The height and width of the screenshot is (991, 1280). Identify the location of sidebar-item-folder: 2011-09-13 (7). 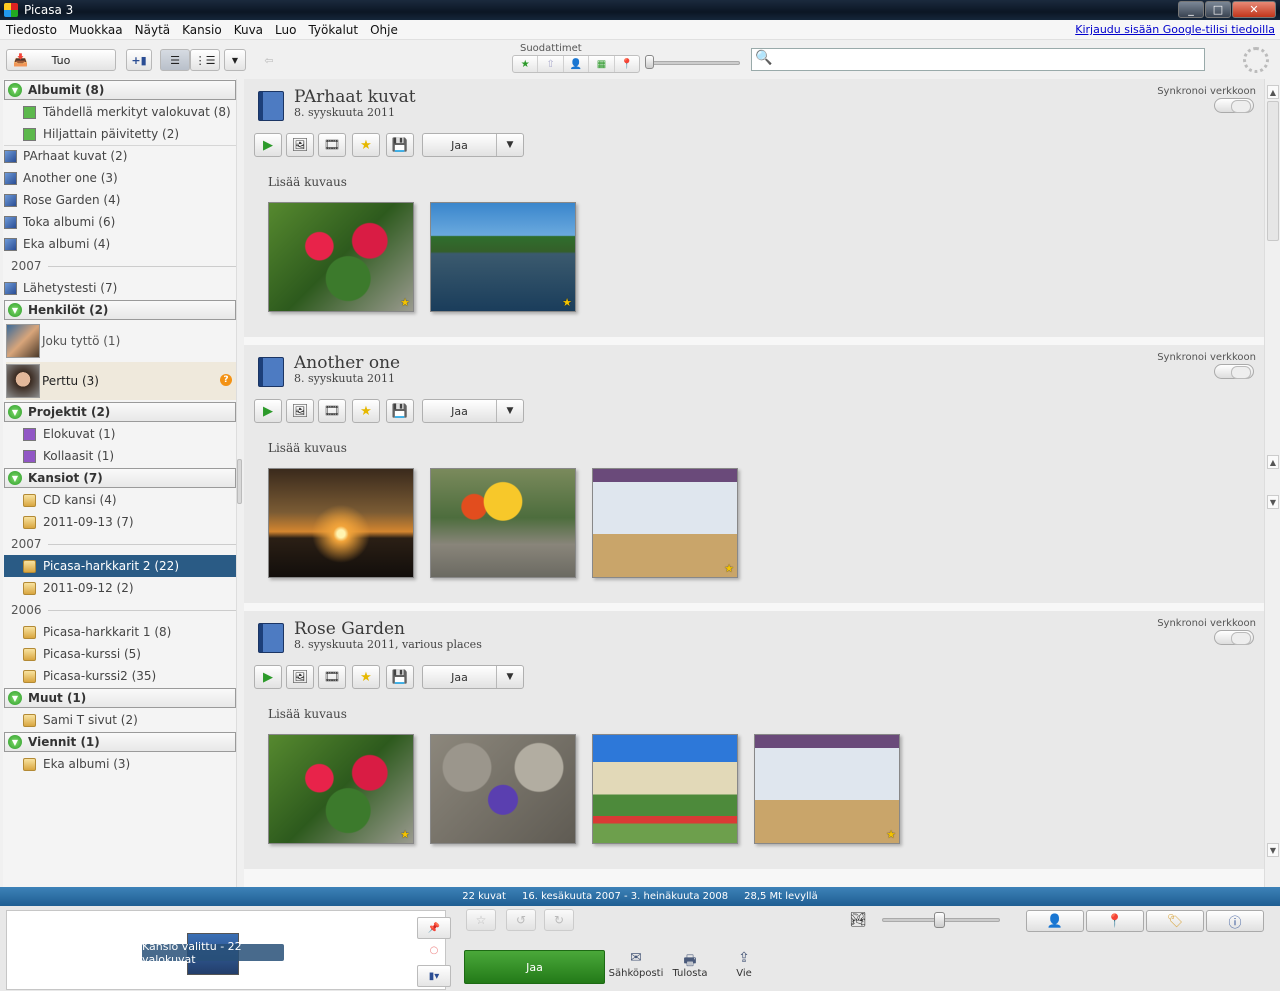
(120, 522).